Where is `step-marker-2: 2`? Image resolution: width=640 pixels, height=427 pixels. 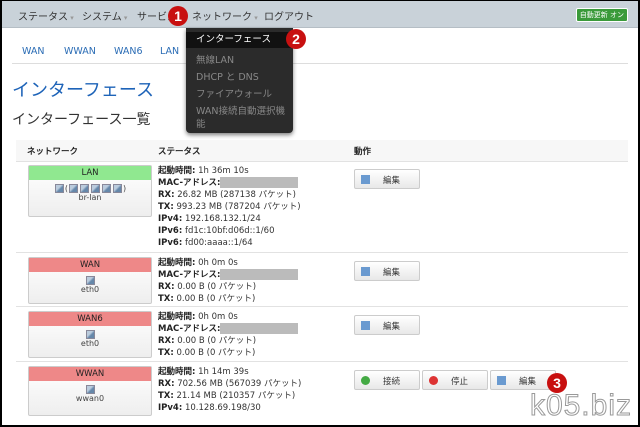 step-marker-2: 2 is located at coordinates (296, 39).